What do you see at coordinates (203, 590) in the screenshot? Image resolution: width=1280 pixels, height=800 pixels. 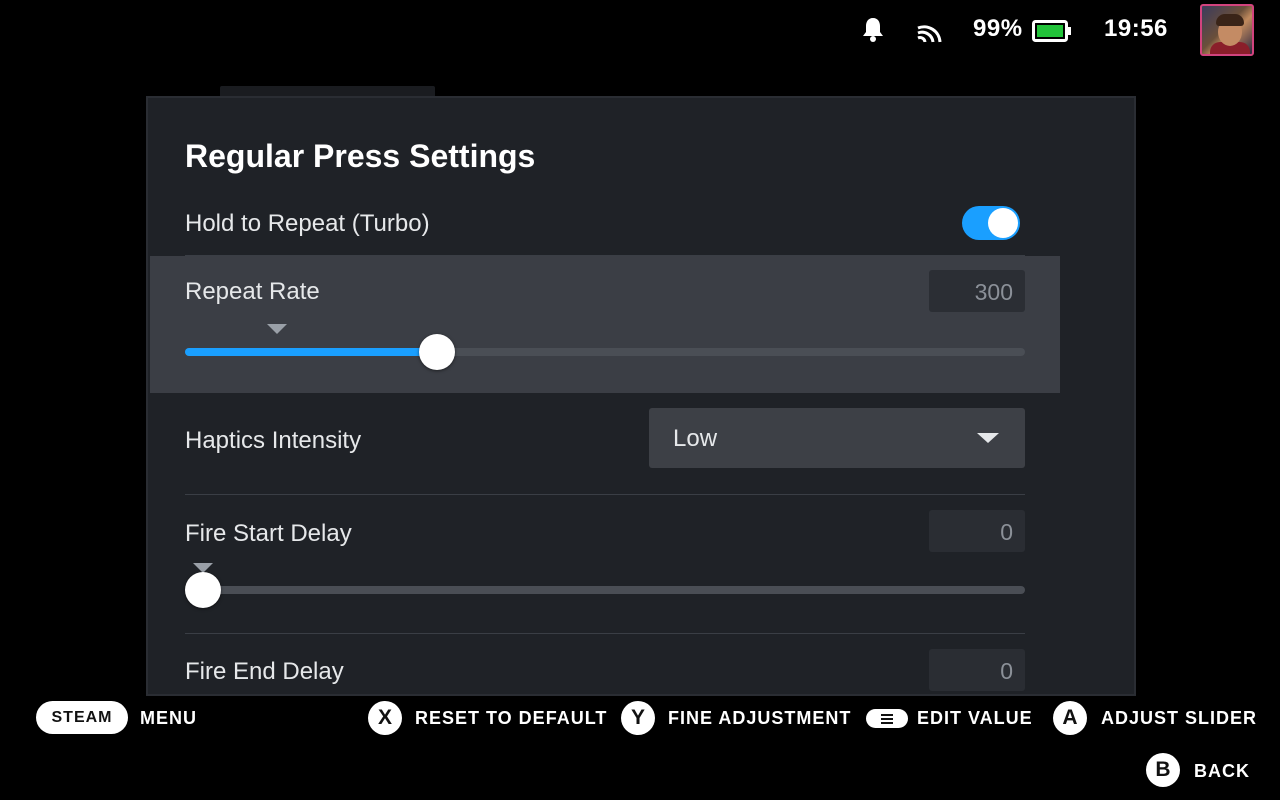 I see `fire-start-delay-slider-thumb` at bounding box center [203, 590].